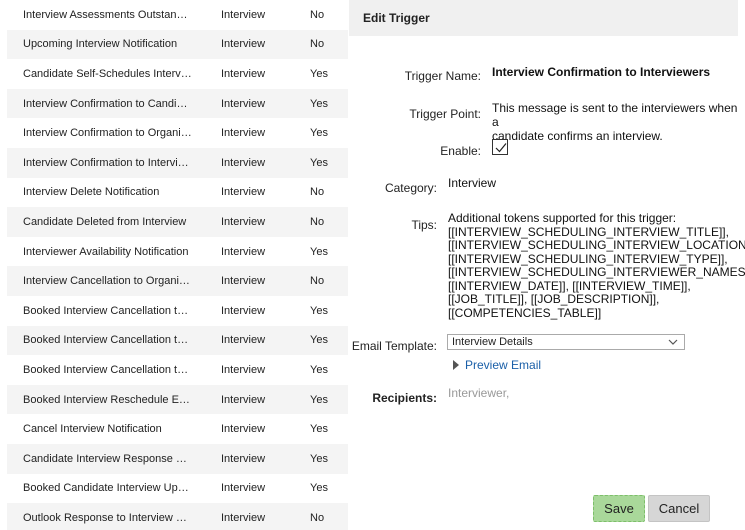  What do you see at coordinates (106, 251) in the screenshot?
I see `trigger-name-cell: Interviewer Availability Notification` at bounding box center [106, 251].